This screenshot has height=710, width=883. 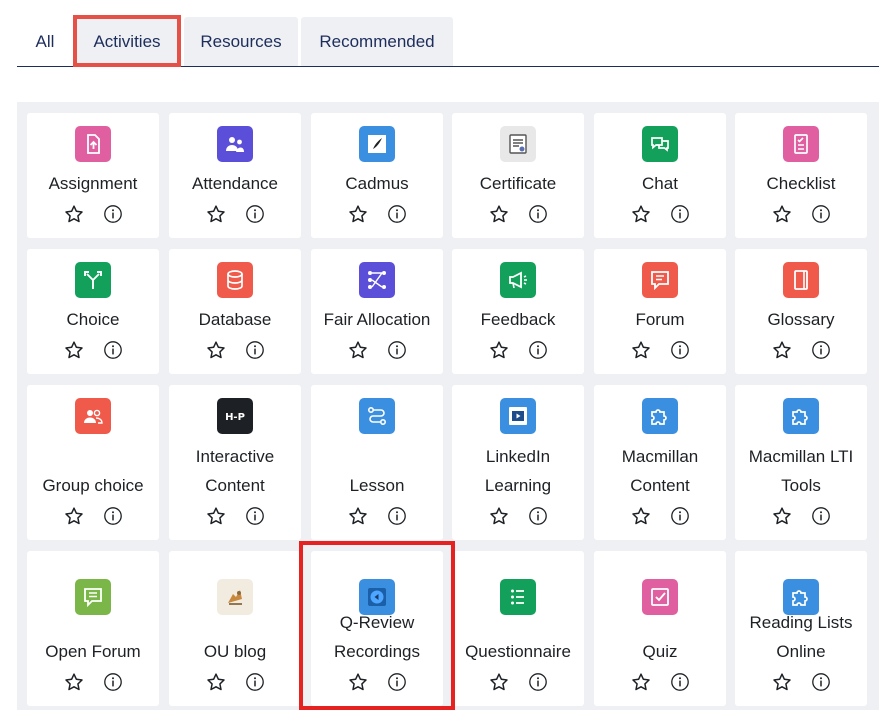 What do you see at coordinates (235, 628) in the screenshot?
I see `activity-card: OU blog` at bounding box center [235, 628].